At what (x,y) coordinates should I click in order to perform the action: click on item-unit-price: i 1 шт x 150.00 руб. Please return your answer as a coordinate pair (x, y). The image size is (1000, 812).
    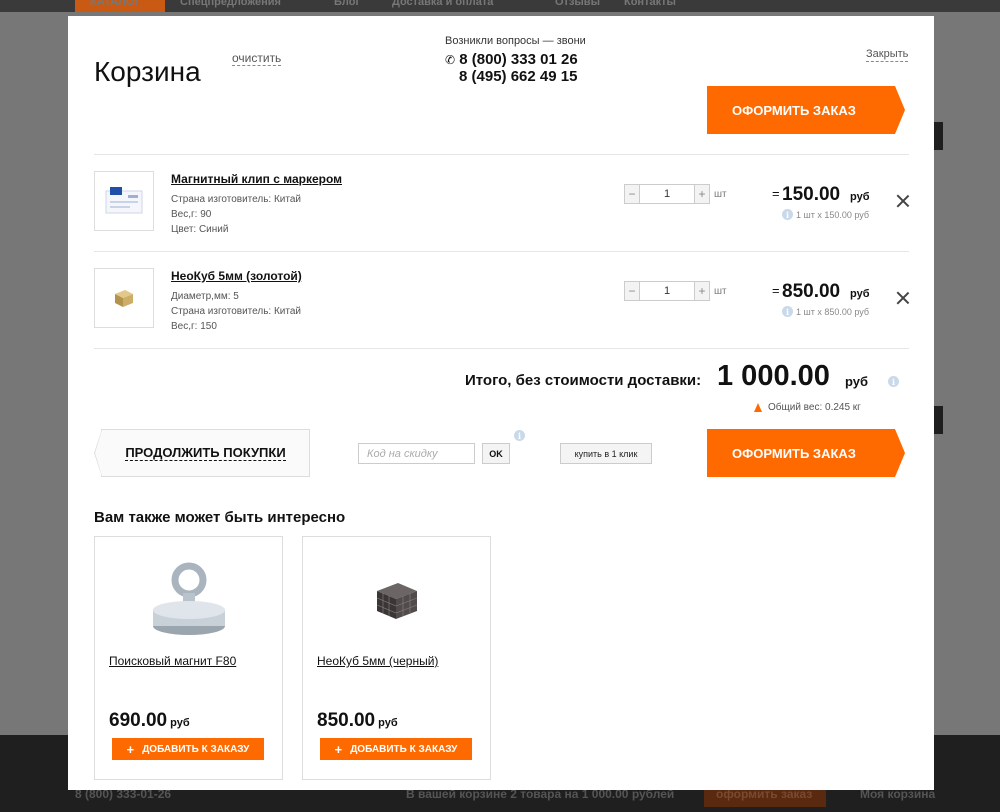
    Looking at the image, I should click on (825, 214).